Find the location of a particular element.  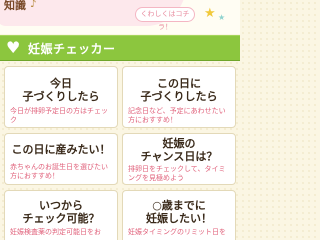

card-today: 今日 子づくりしたら 今日が排卵予定日の方はチェック is located at coordinates (61, 97).